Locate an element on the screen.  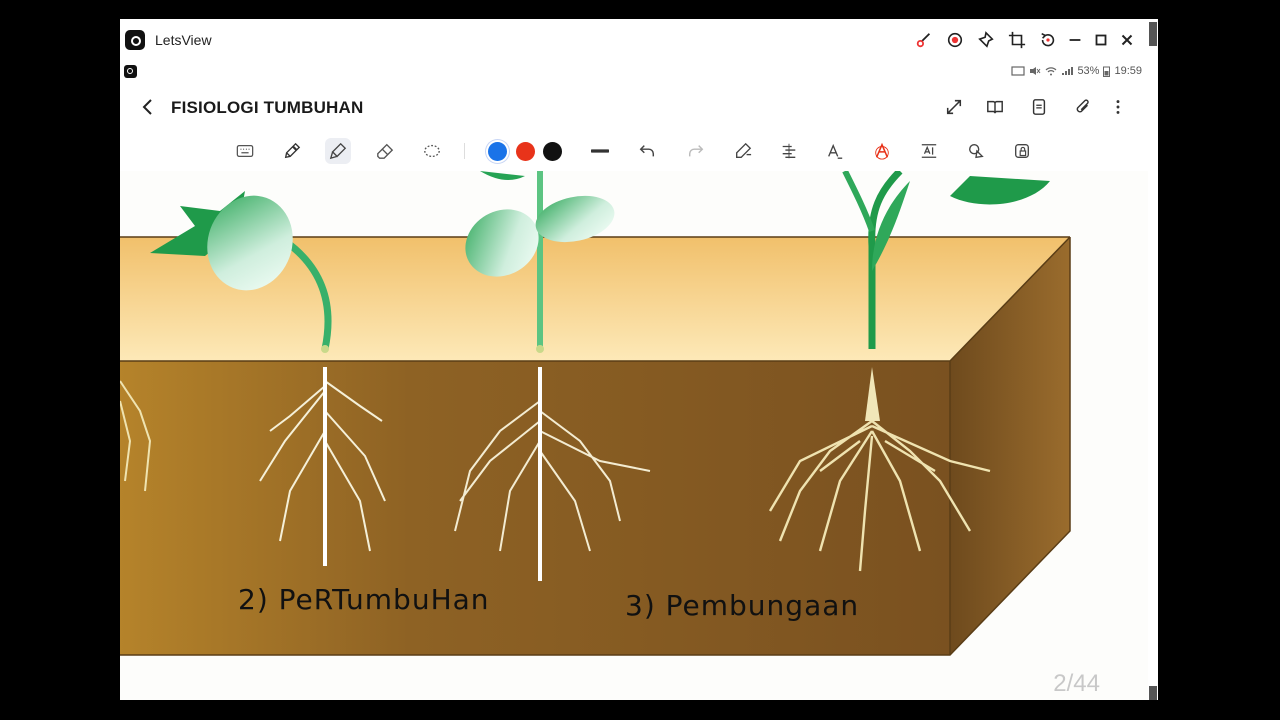
chevron-left-icon is located at coordinates (147, 107).